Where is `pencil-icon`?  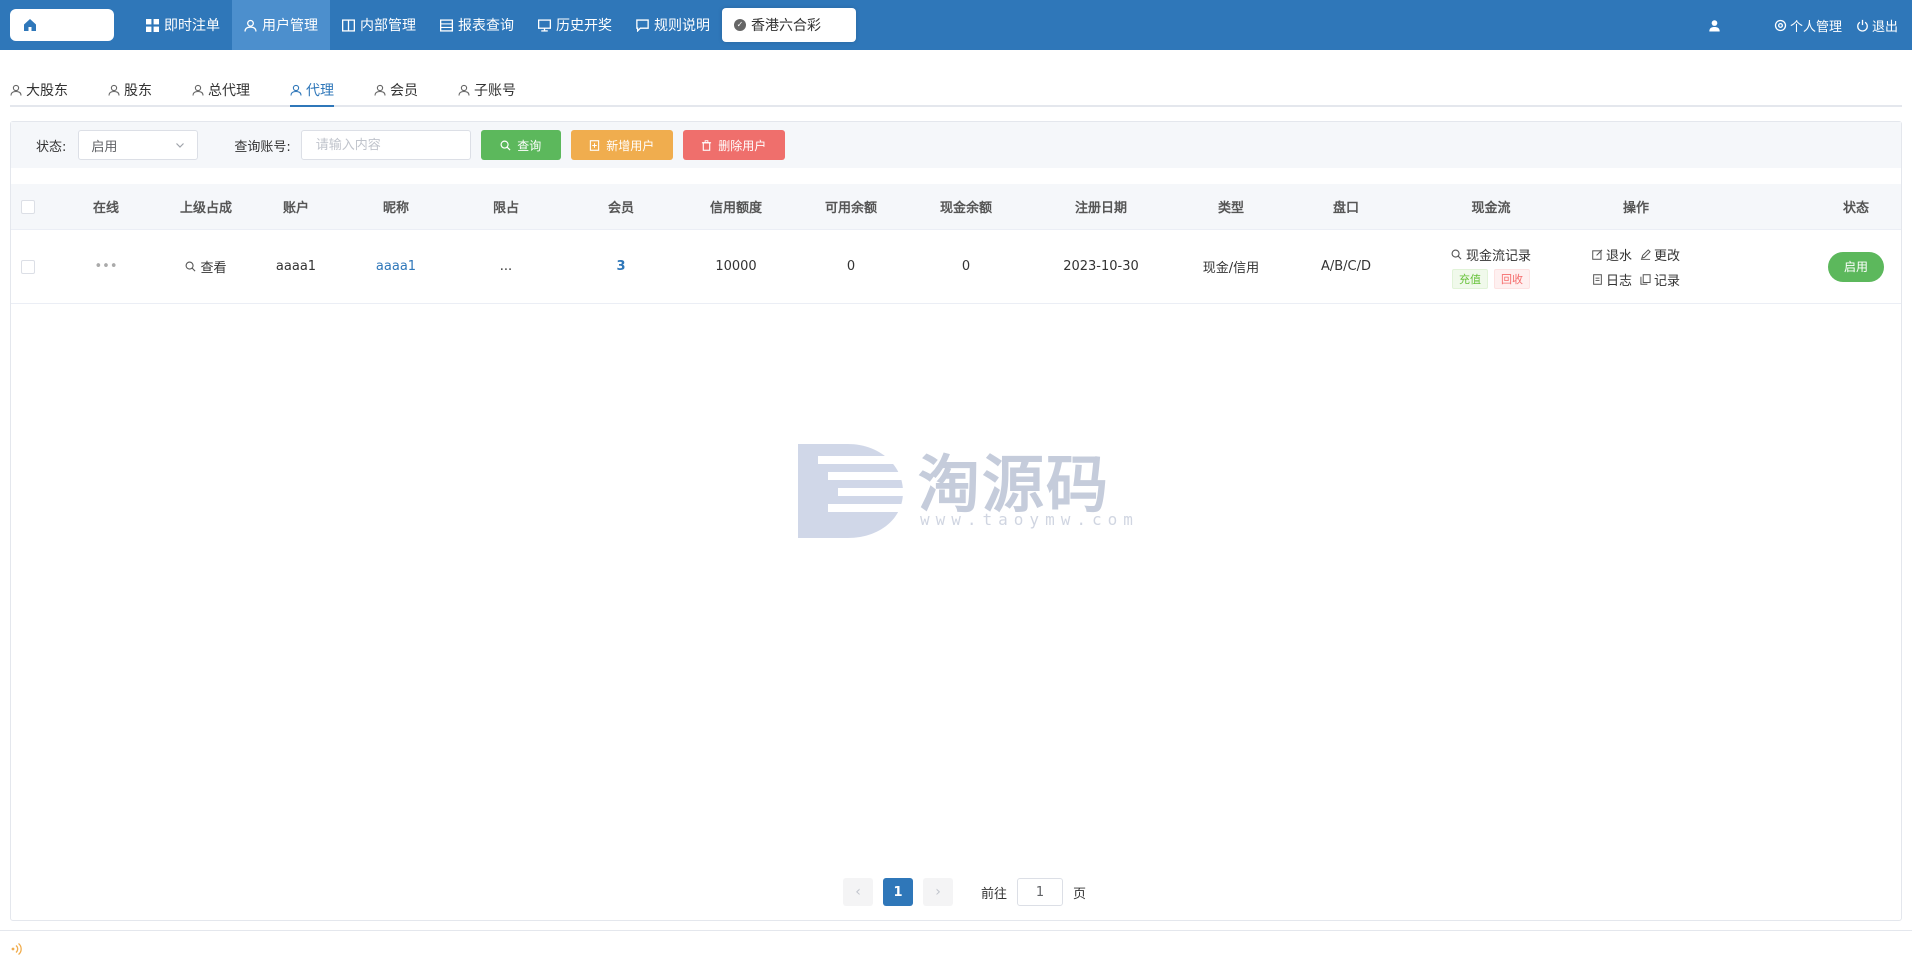 pencil-icon is located at coordinates (1645, 254).